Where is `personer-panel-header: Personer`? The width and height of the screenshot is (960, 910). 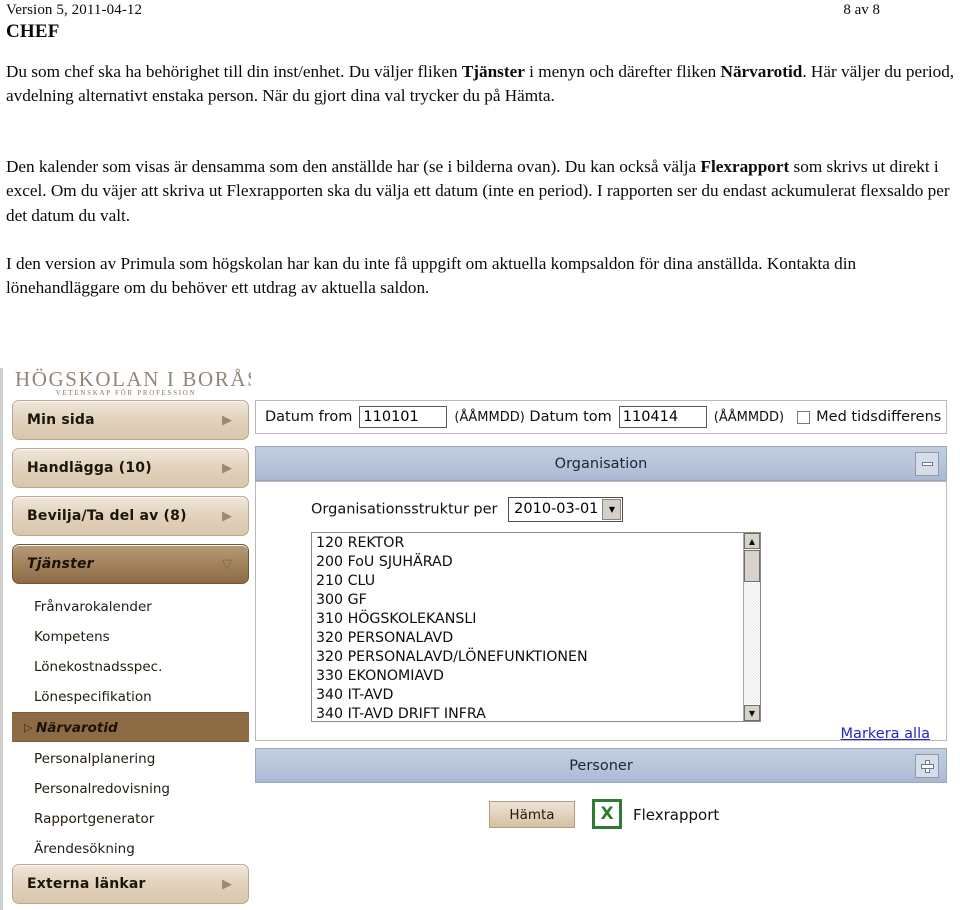
personer-panel-header: Personer is located at coordinates (601, 765).